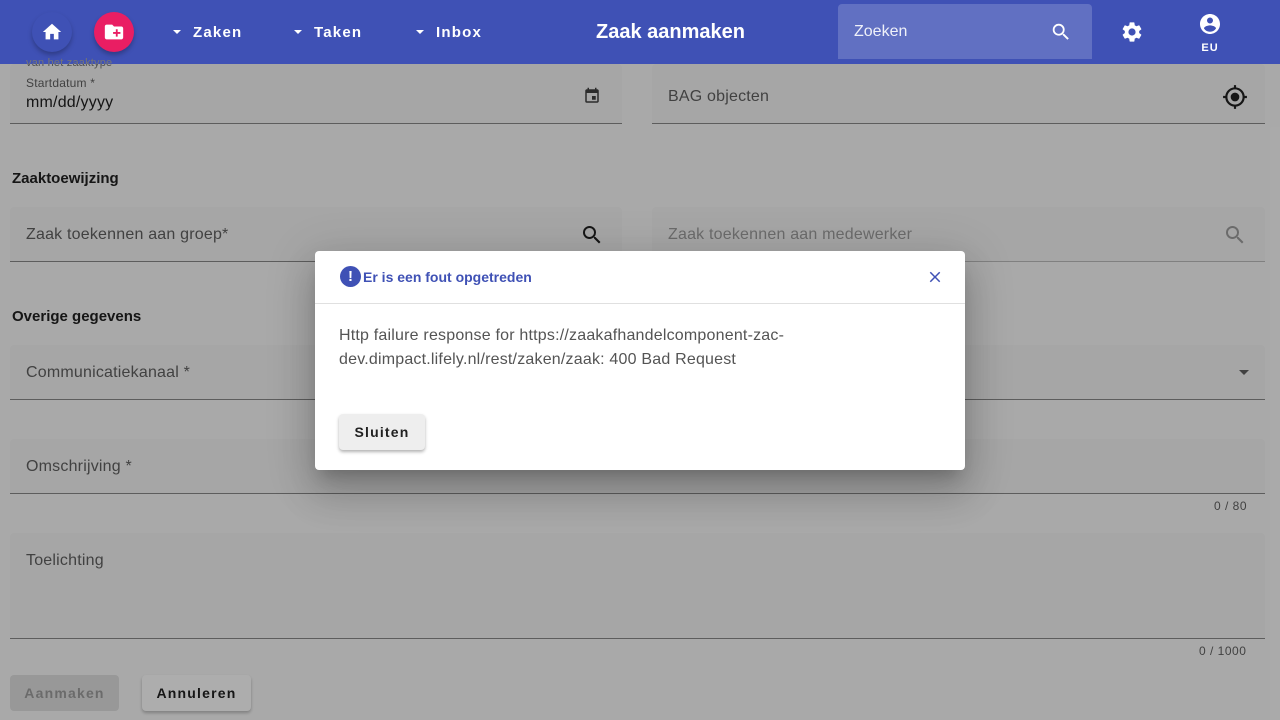 The image size is (1280, 720). Describe the element at coordinates (382, 432) in the screenshot. I see `dialog-close-button: Sluiten` at that location.